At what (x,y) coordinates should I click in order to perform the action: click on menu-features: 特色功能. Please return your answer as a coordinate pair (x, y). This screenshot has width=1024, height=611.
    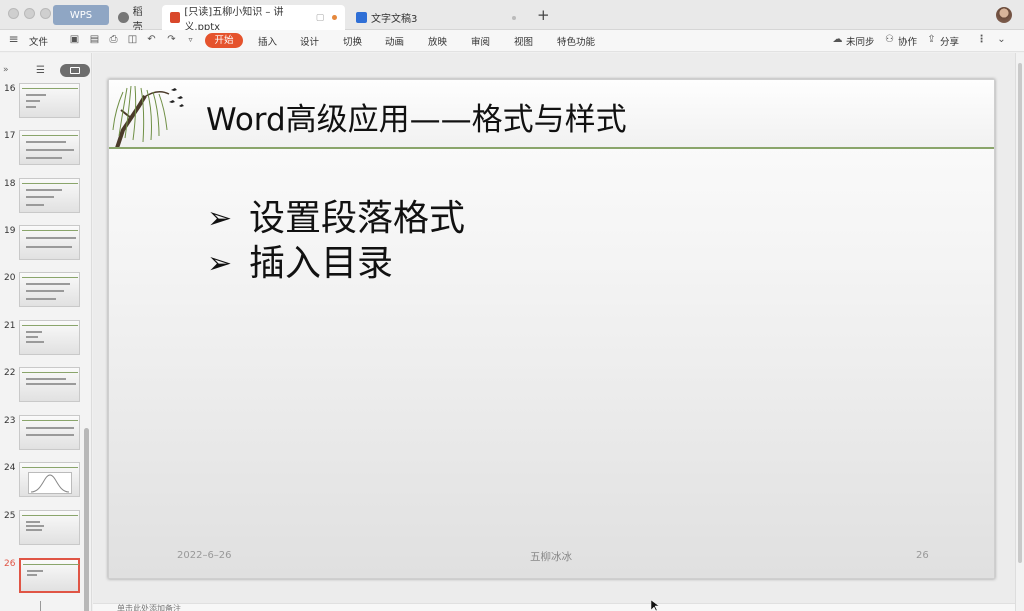
    Looking at the image, I should click on (576, 41).